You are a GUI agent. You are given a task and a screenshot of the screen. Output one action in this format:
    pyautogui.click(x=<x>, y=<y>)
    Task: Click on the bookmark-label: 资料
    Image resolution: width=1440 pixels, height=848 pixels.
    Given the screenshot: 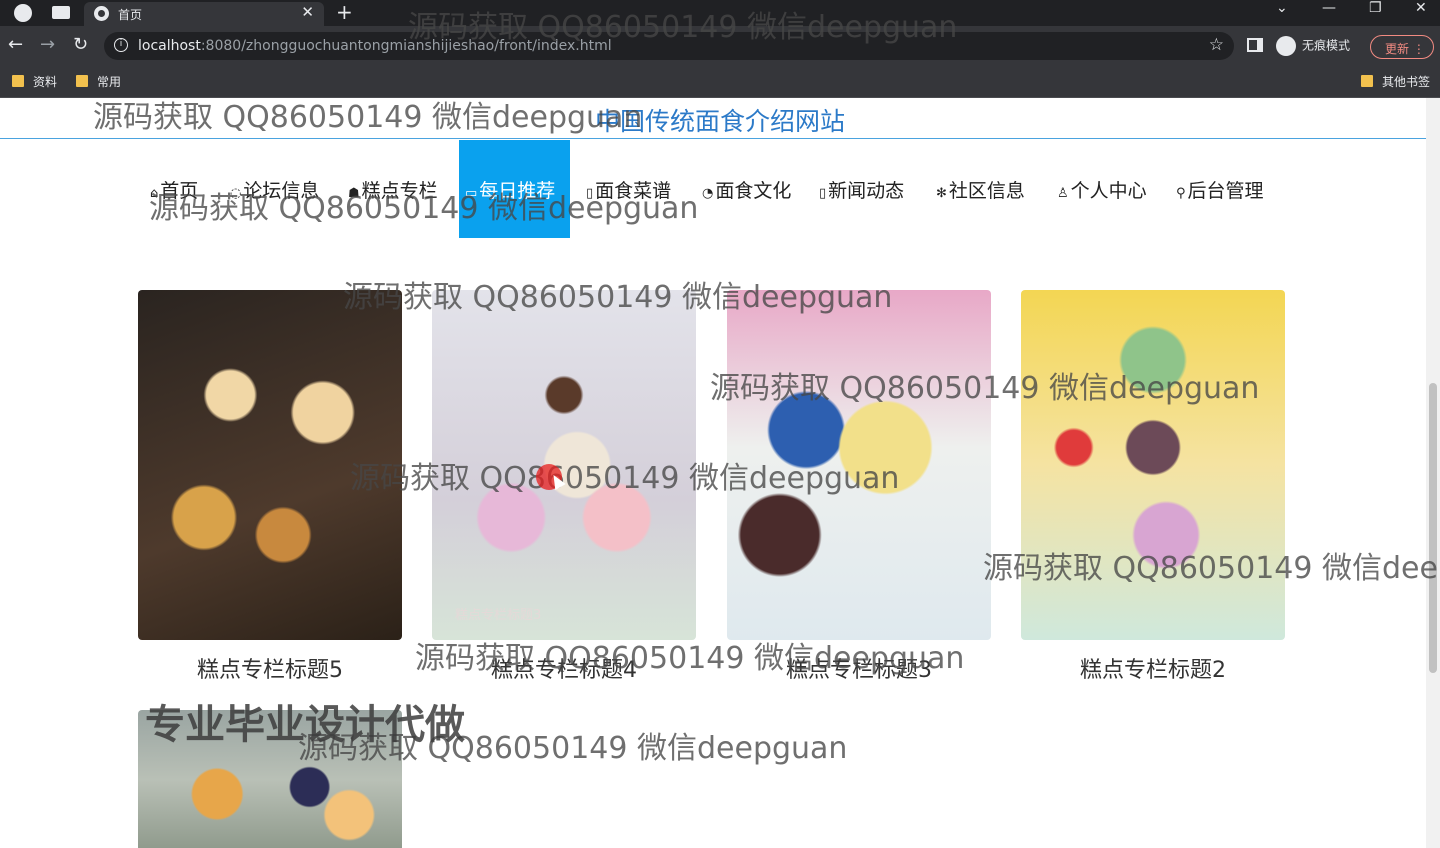 What is the action you would take?
    pyautogui.click(x=45, y=82)
    